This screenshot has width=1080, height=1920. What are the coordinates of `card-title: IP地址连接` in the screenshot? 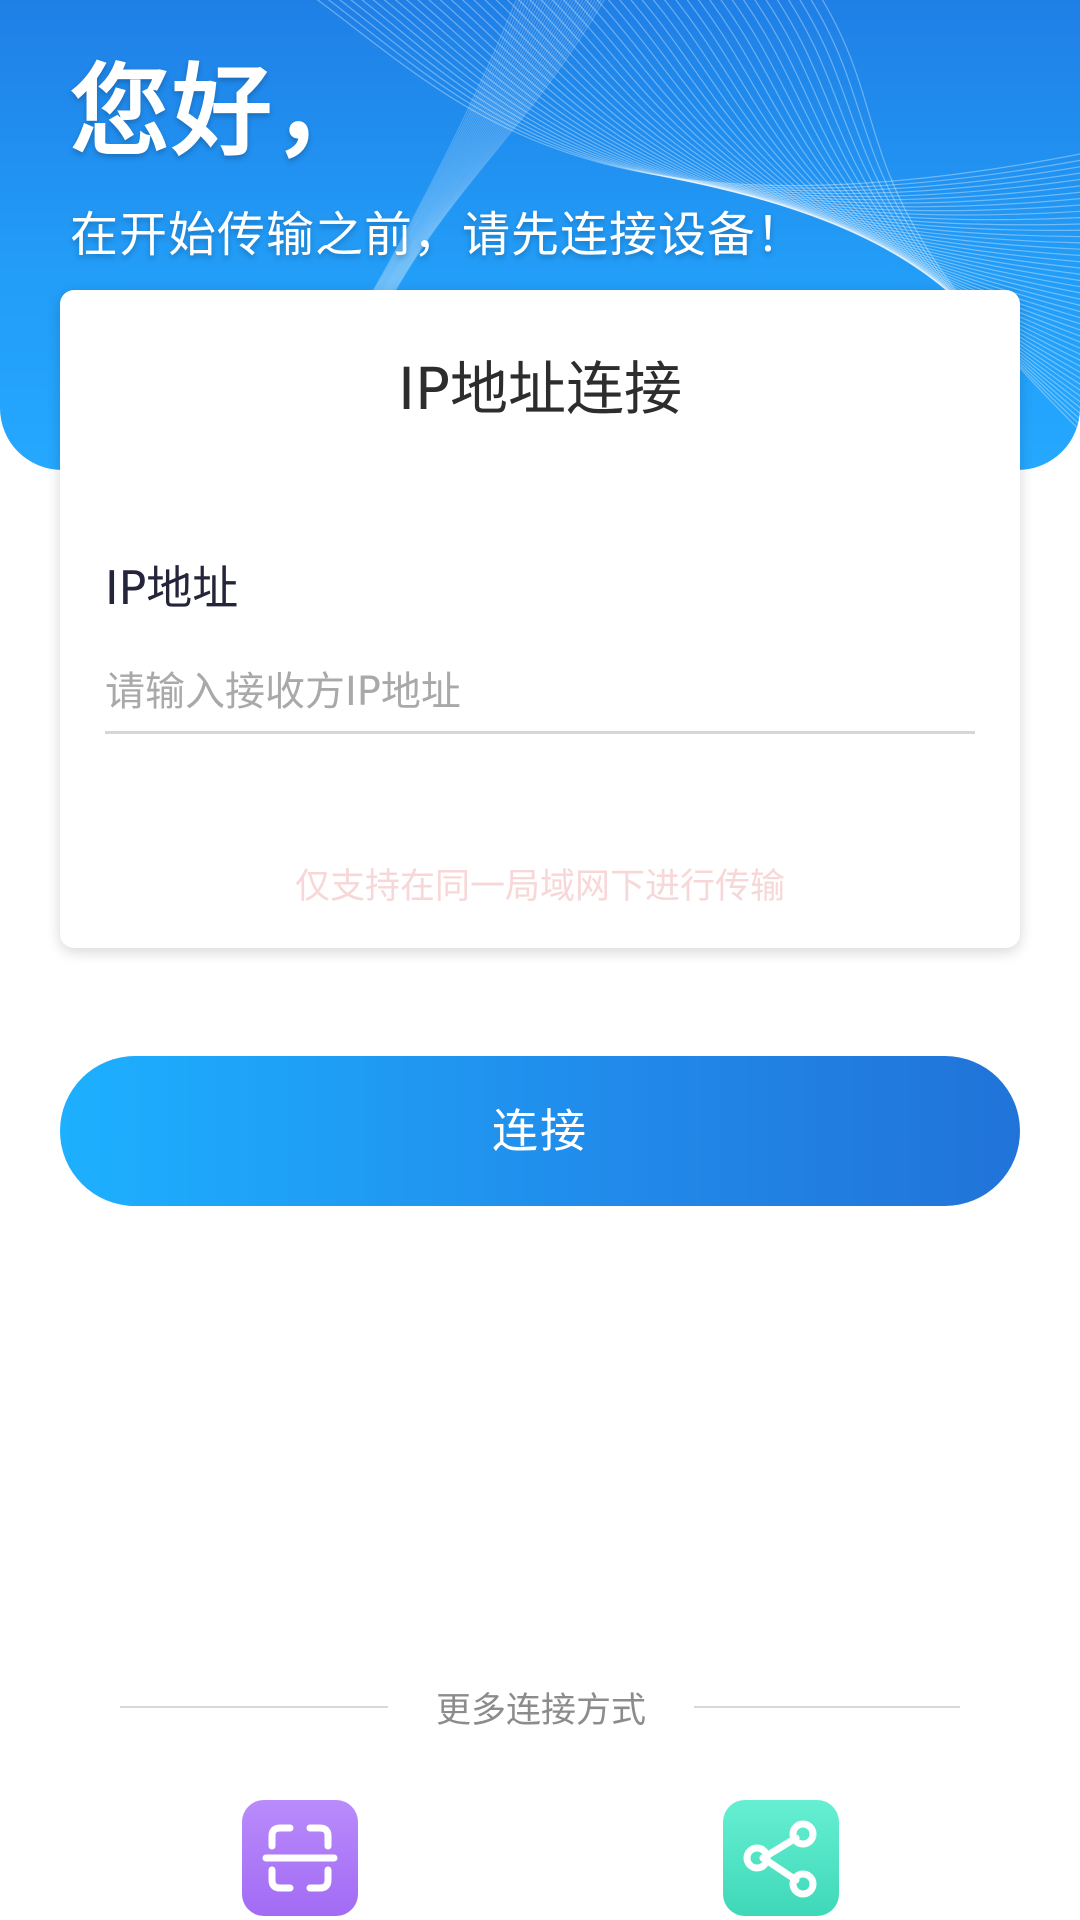 It's located at (540, 389).